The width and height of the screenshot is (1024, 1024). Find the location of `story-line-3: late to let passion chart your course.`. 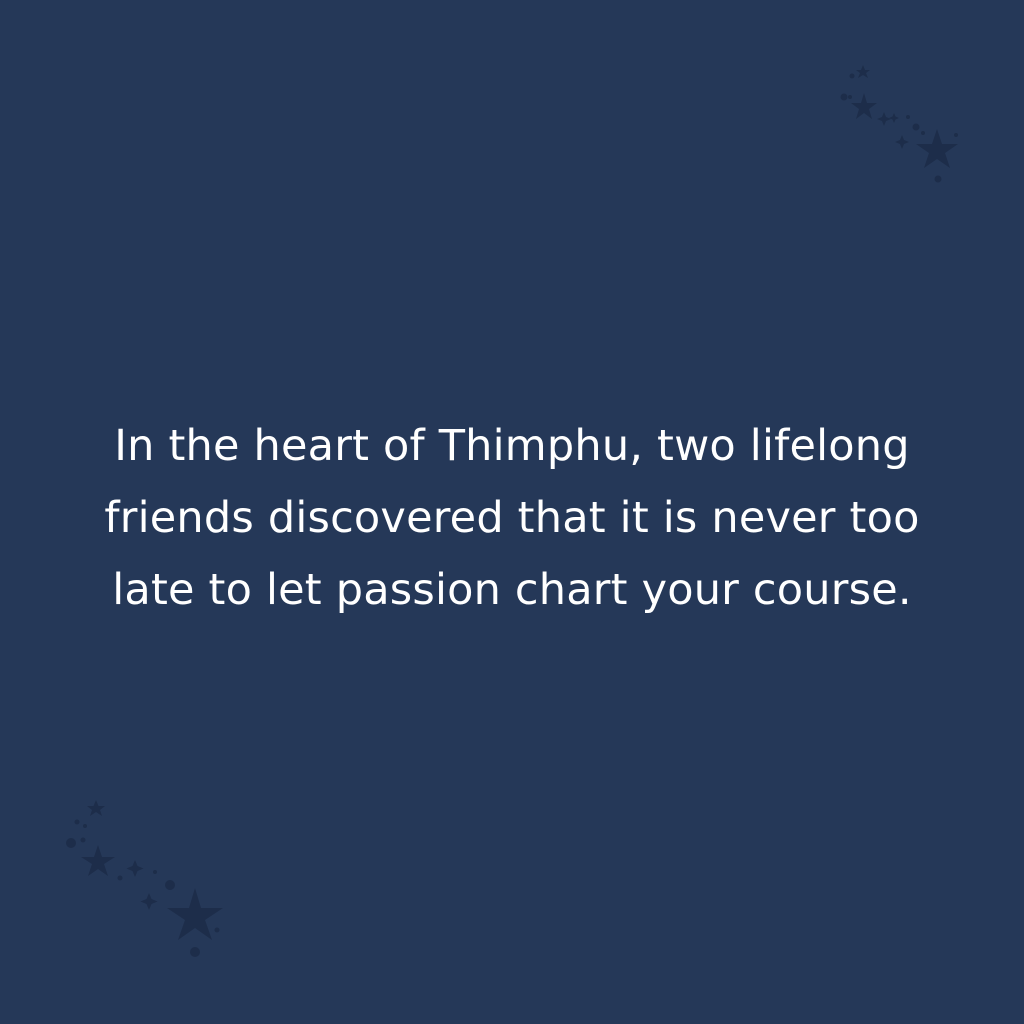

story-line-3: late to let passion chart your course. is located at coordinates (512, 590).